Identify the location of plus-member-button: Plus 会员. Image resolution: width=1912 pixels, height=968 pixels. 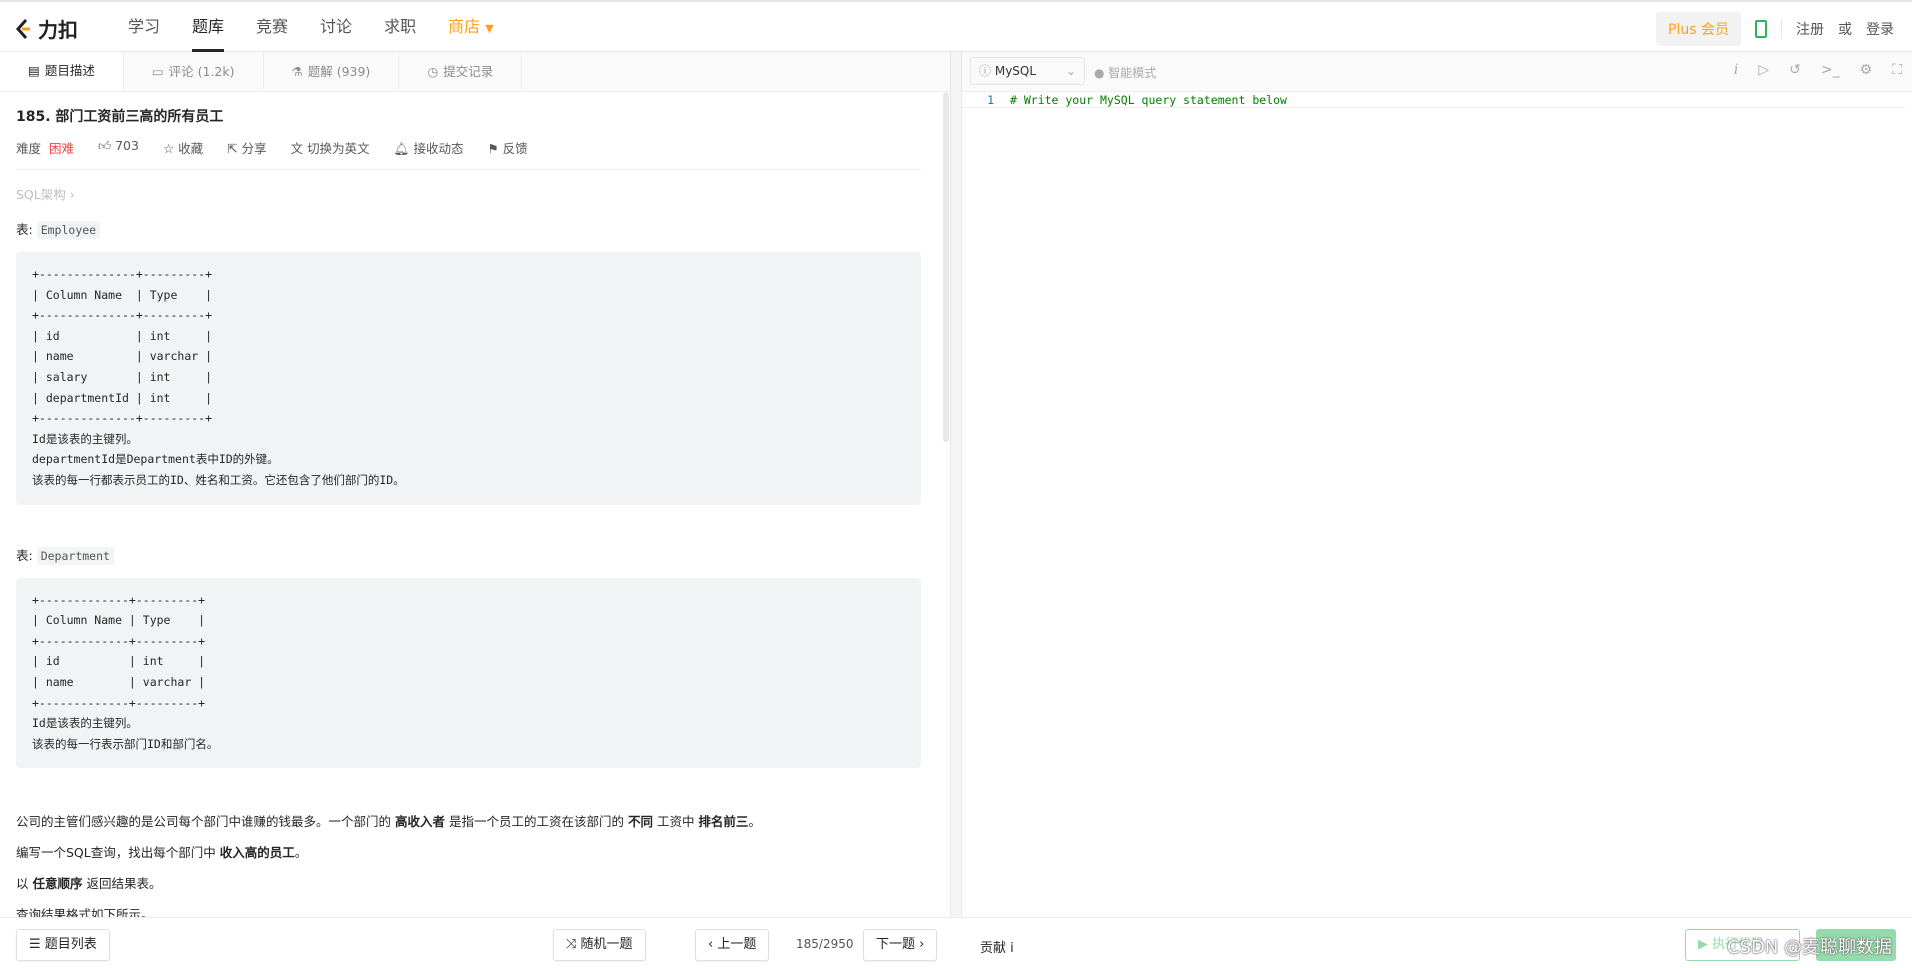
(1698, 29).